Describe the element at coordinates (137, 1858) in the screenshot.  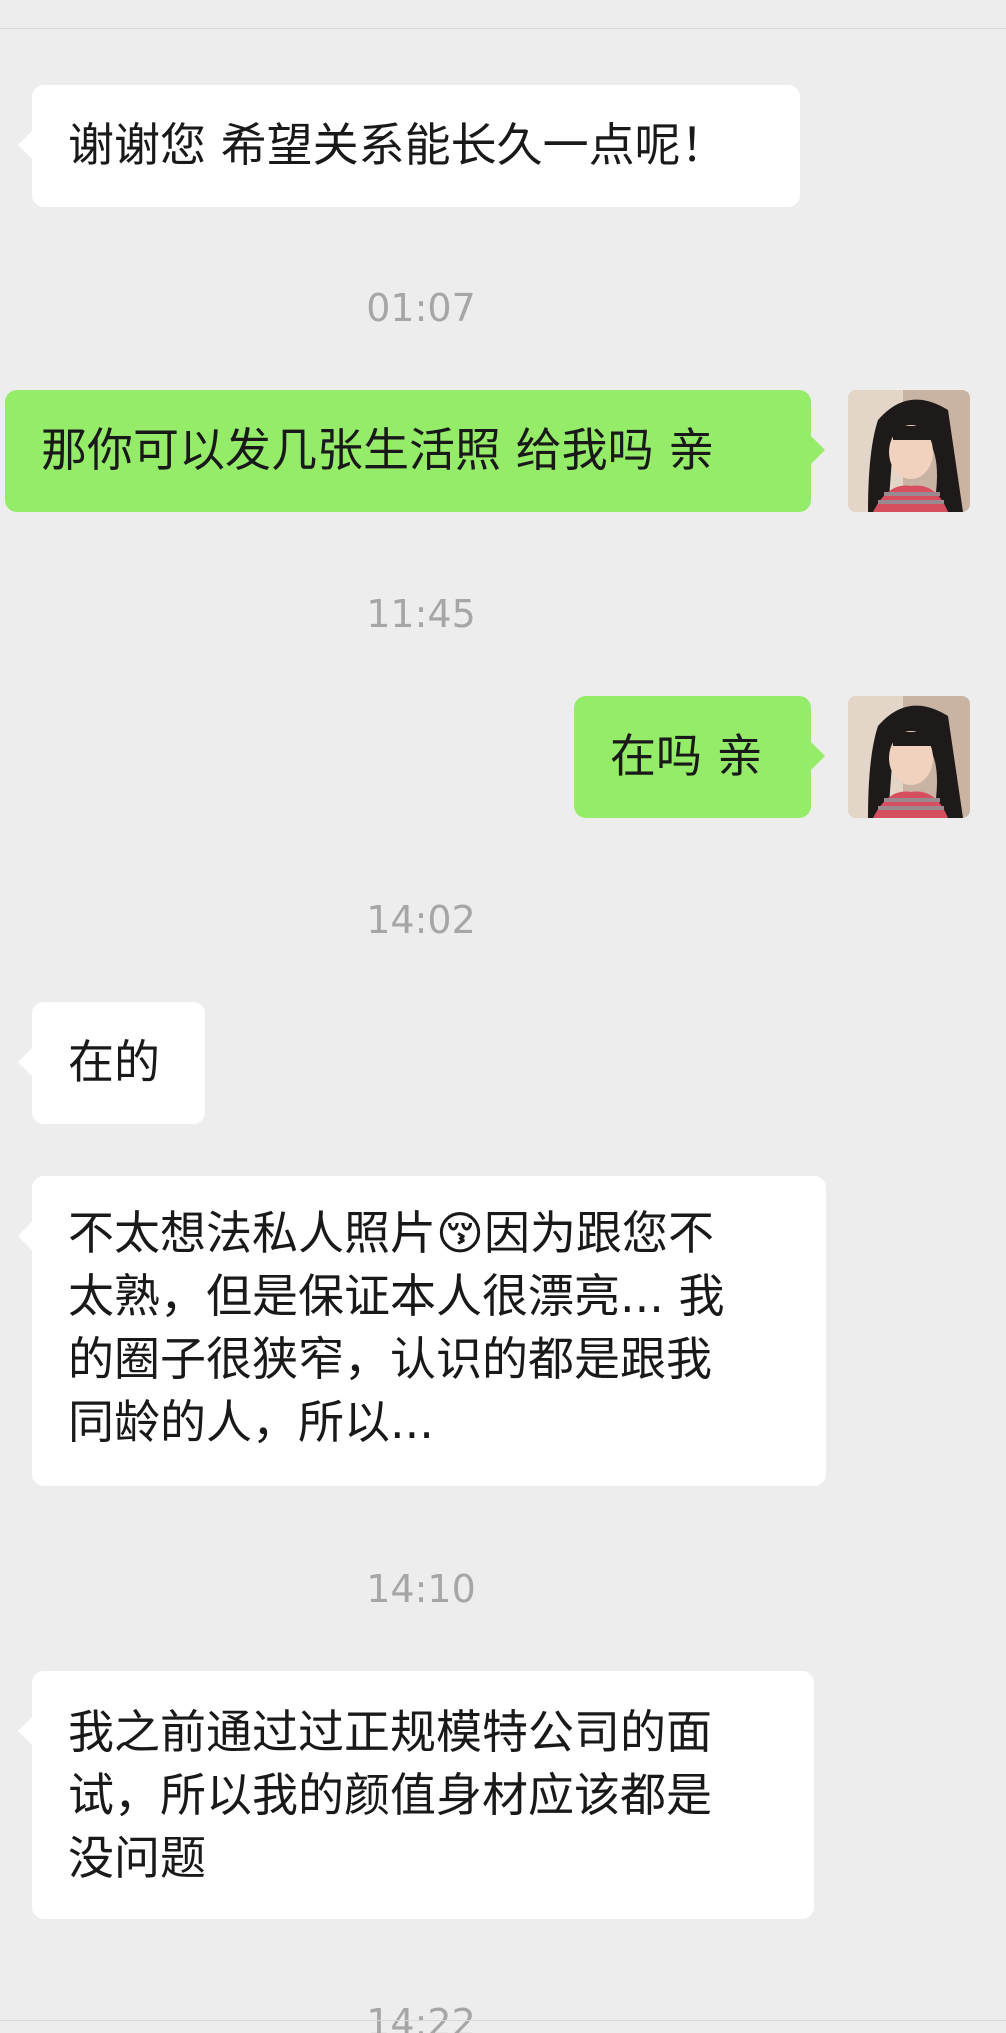
I see `message-text-line: 没问题` at that location.